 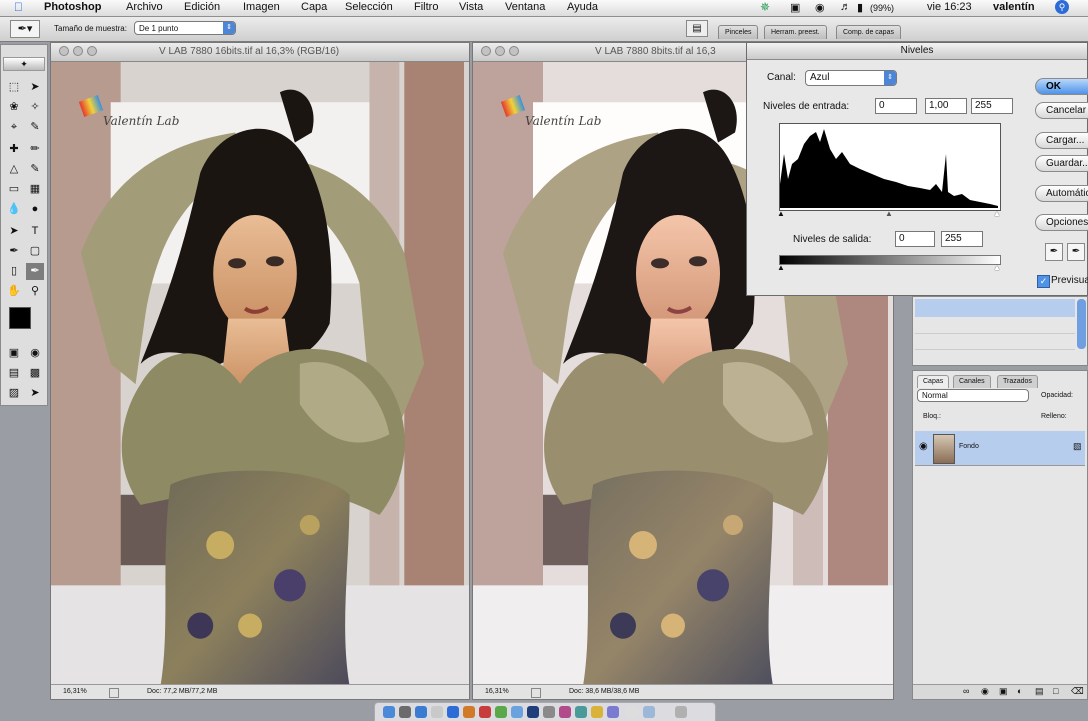 What do you see at coordinates (1039, 691) in the screenshot?
I see `folder-icon: ▤` at bounding box center [1039, 691].